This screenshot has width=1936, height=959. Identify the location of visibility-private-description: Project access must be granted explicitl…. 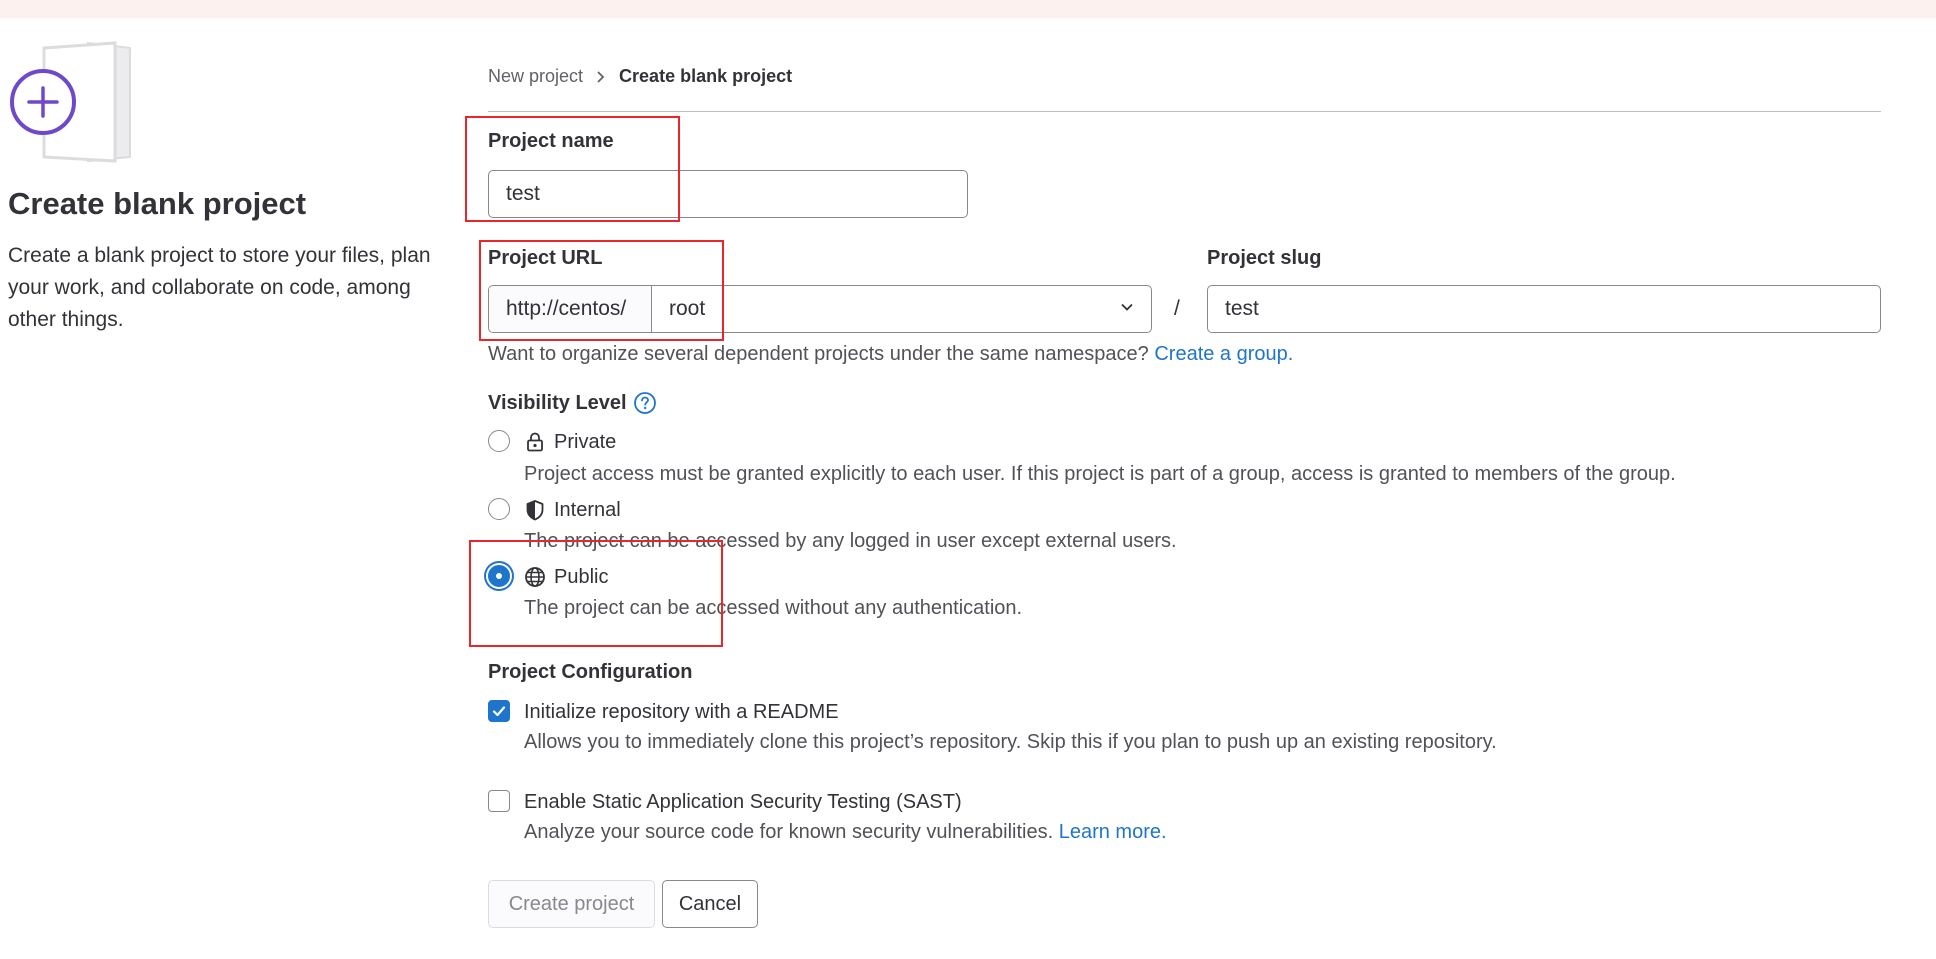
(1100, 474).